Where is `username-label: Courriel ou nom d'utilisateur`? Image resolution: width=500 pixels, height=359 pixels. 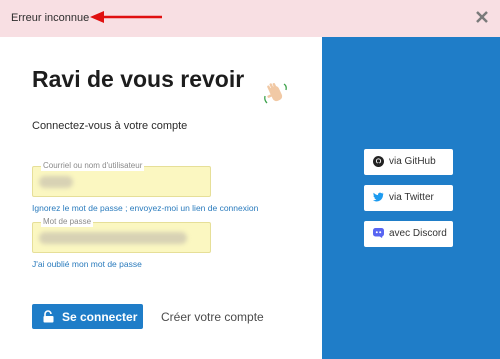 username-label: Courriel ou nom d'utilisateur is located at coordinates (93, 166).